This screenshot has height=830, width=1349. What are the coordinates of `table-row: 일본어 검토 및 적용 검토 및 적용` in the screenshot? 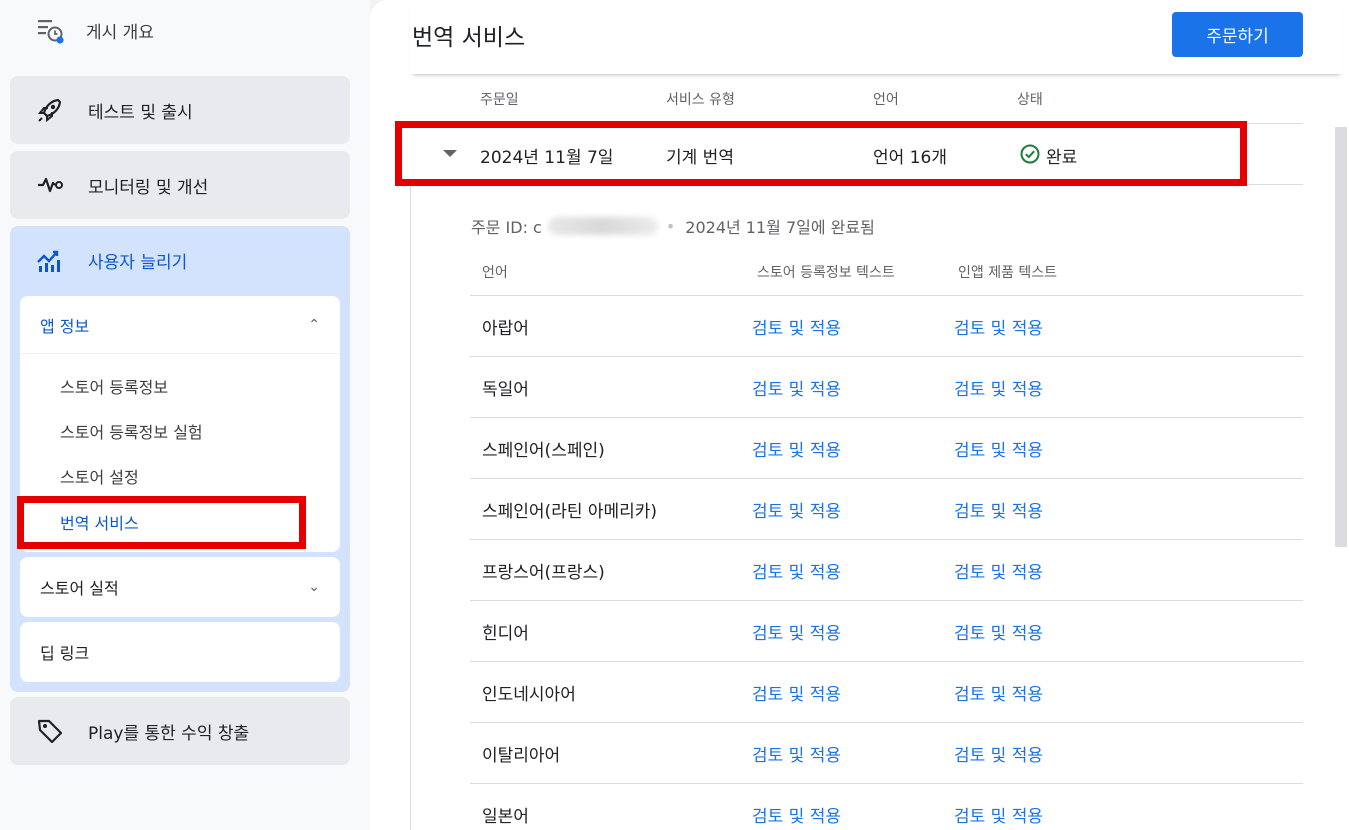 It's located at (886, 806).